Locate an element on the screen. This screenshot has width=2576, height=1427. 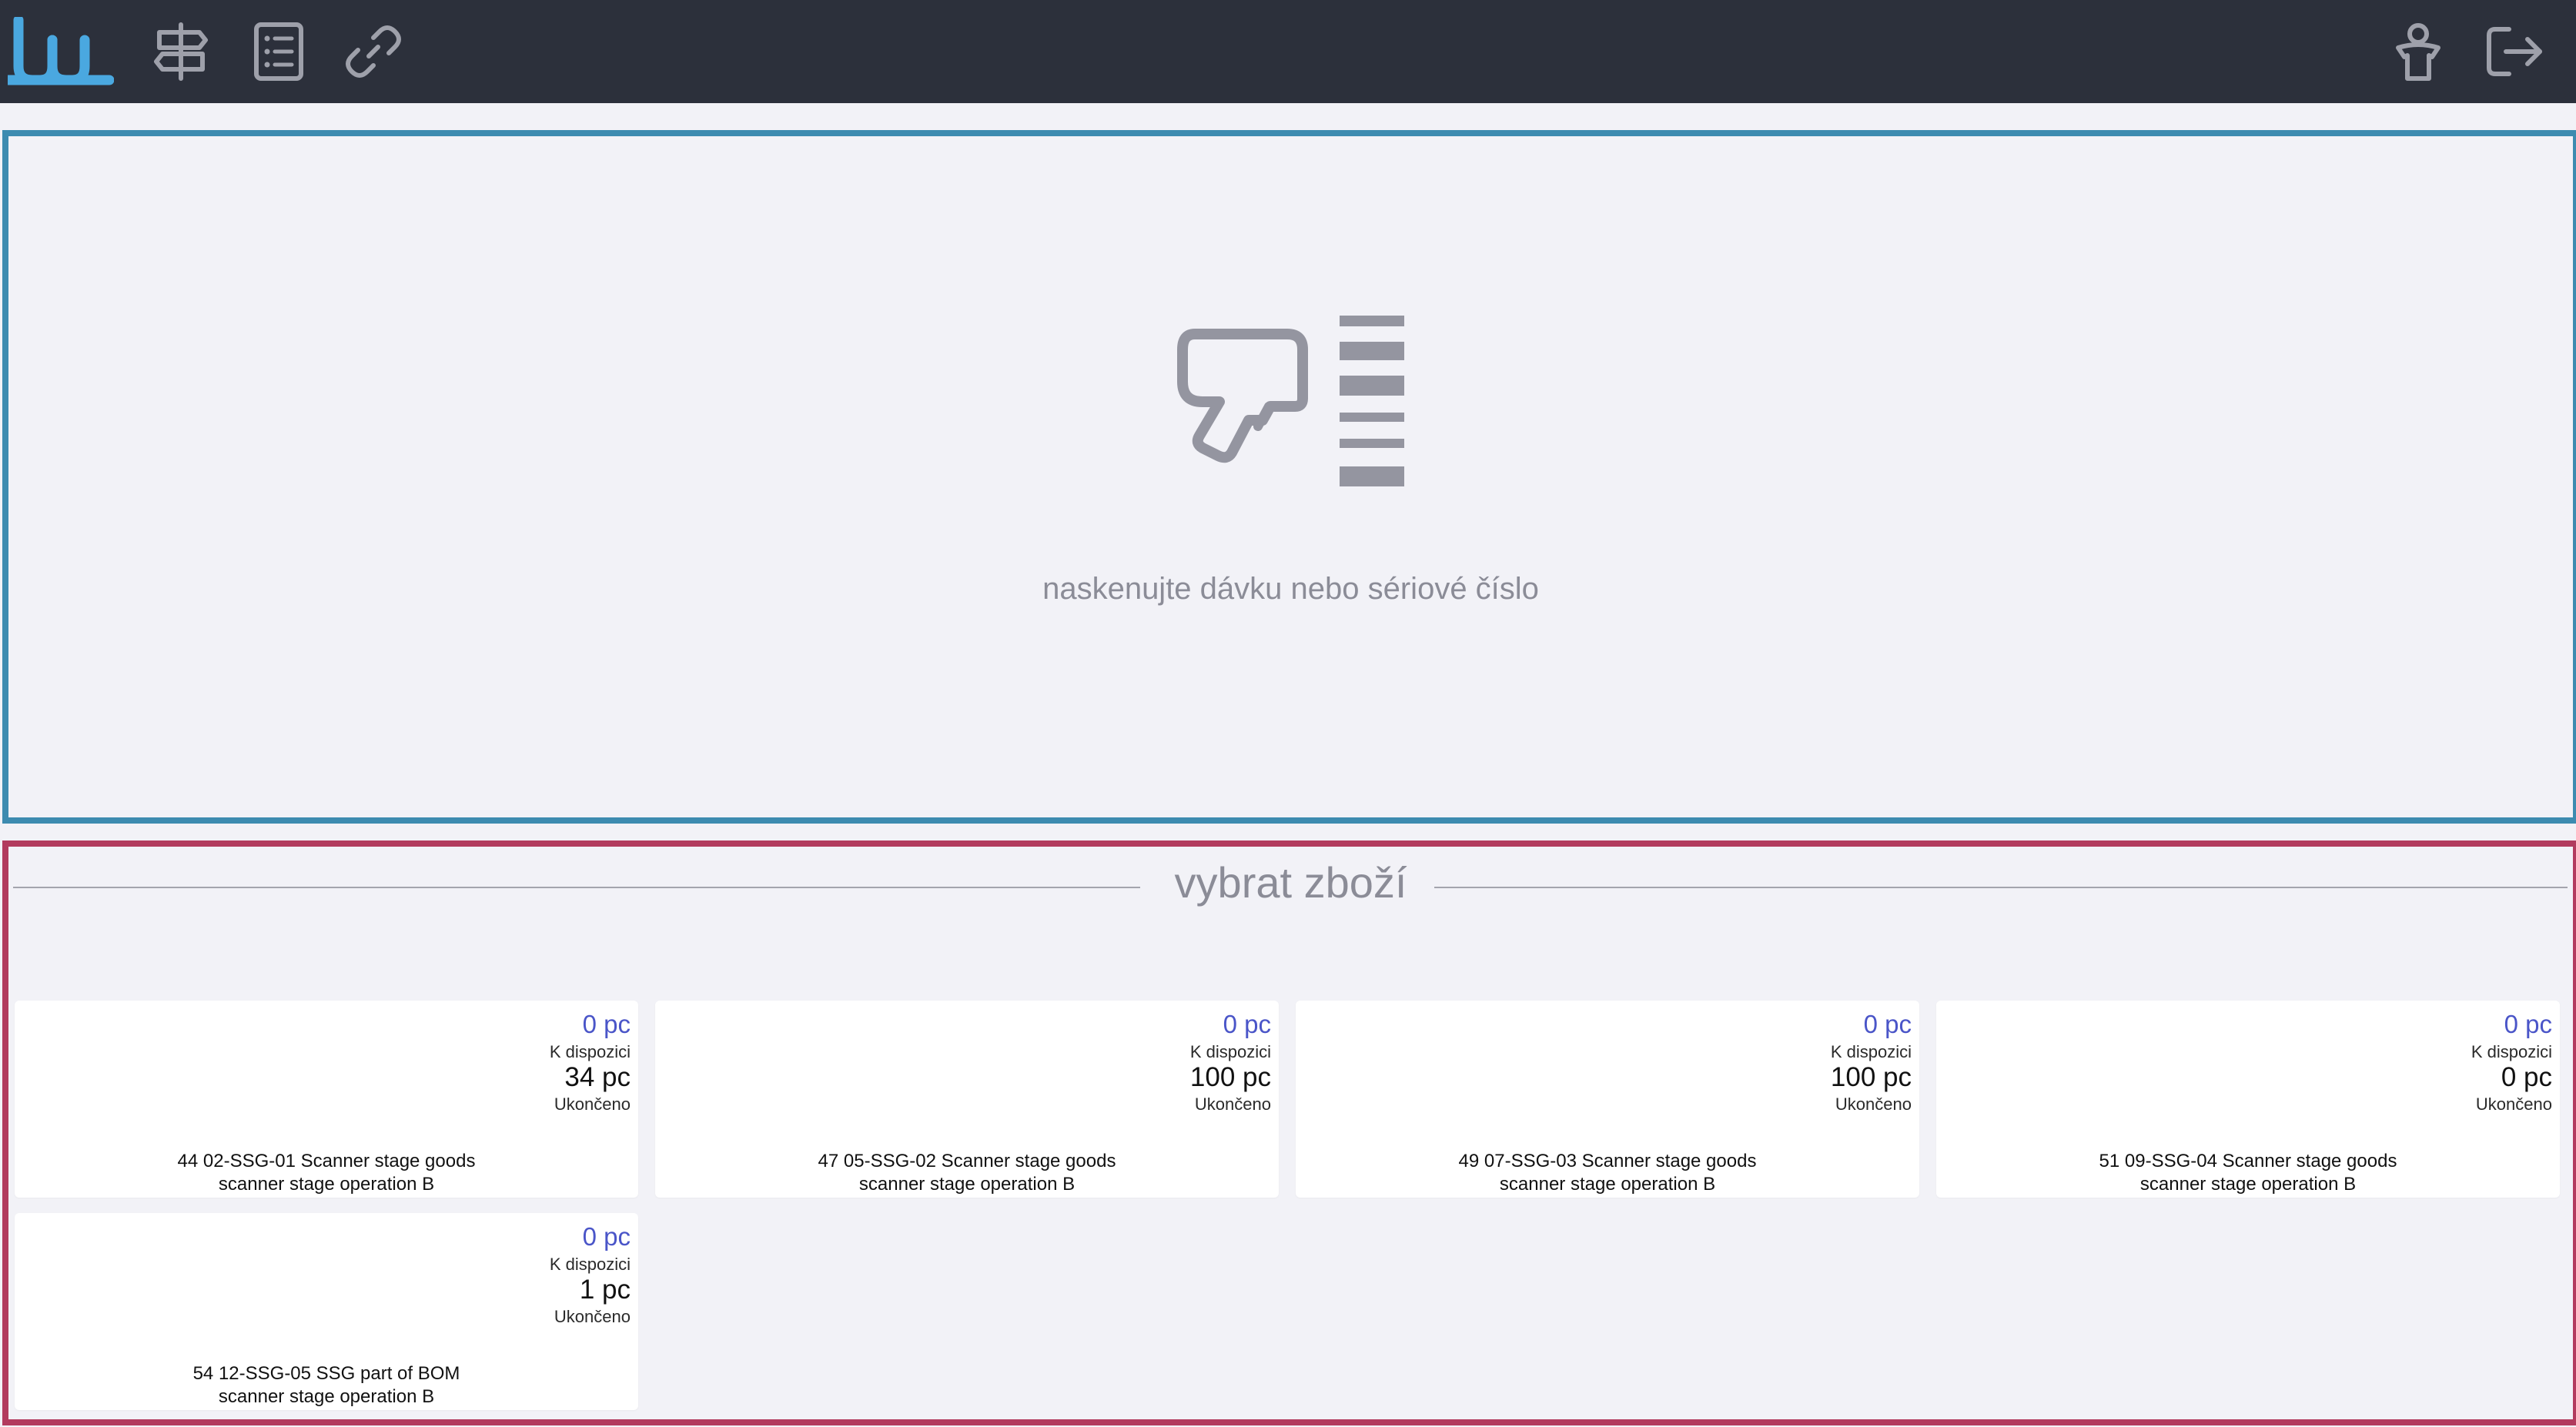
scan-hint-text: naskenujte dávku nebo sériové číslo is located at coordinates (1290, 589).